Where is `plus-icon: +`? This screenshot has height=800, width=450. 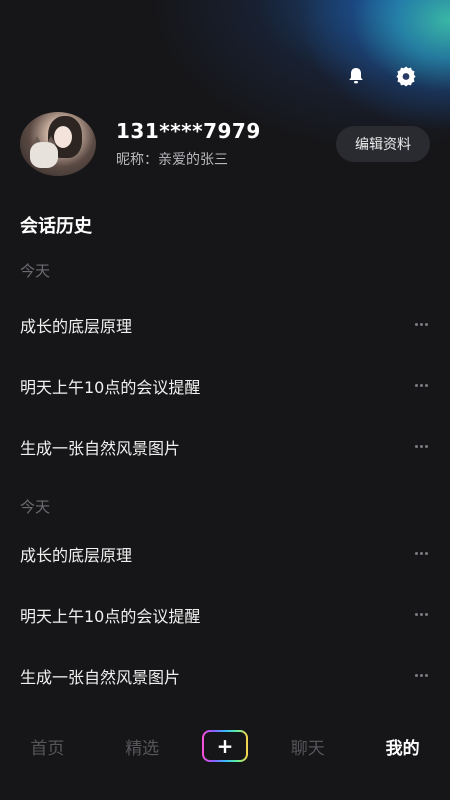 plus-icon: + is located at coordinates (224, 746).